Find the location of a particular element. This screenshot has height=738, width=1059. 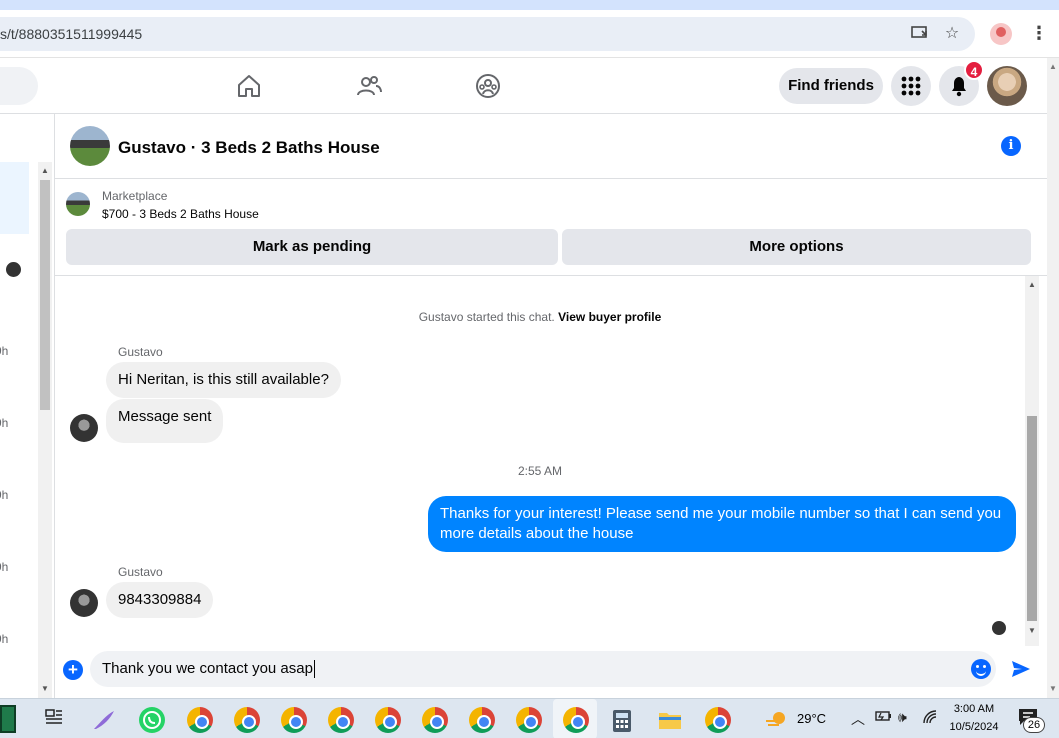

bookmark-star-icon: ☆ is located at coordinates (952, 34).